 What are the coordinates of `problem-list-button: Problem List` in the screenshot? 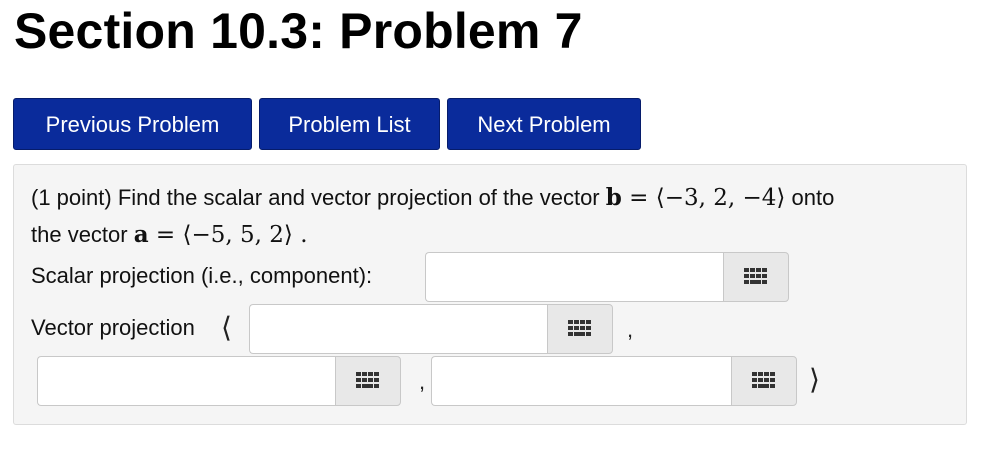 It's located at (349, 124).